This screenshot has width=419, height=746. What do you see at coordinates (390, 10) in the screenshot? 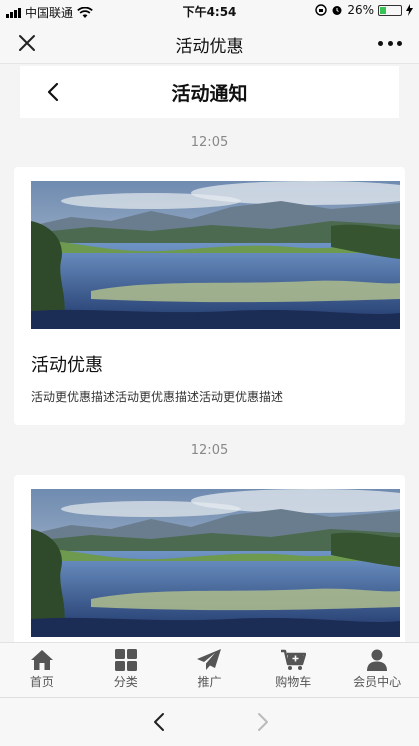
I see `battery-icon` at bounding box center [390, 10].